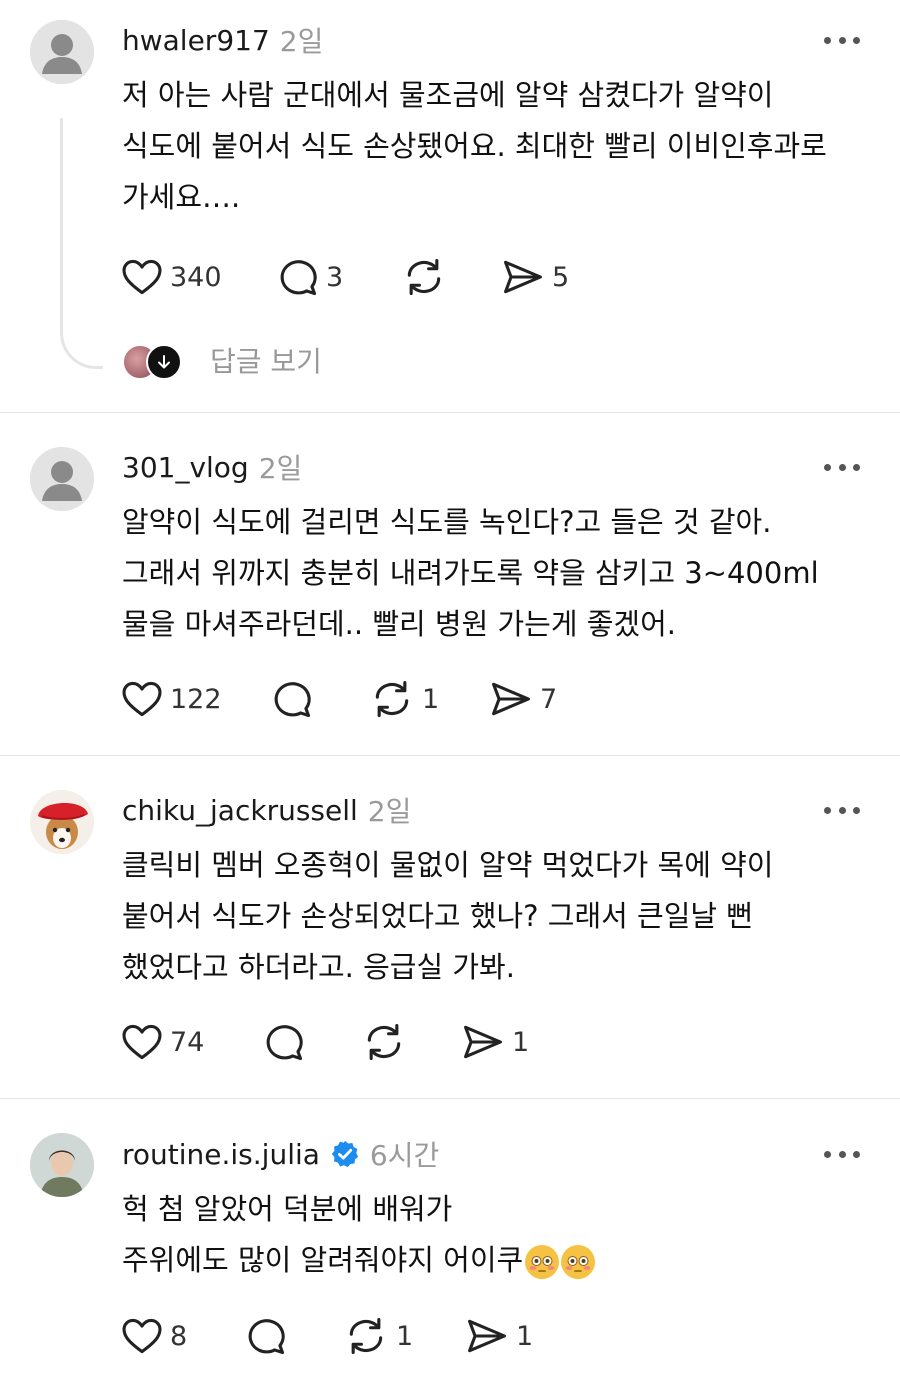 This screenshot has width=900, height=1374. Describe the element at coordinates (196, 699) in the screenshot. I see `like-count: 122` at that location.